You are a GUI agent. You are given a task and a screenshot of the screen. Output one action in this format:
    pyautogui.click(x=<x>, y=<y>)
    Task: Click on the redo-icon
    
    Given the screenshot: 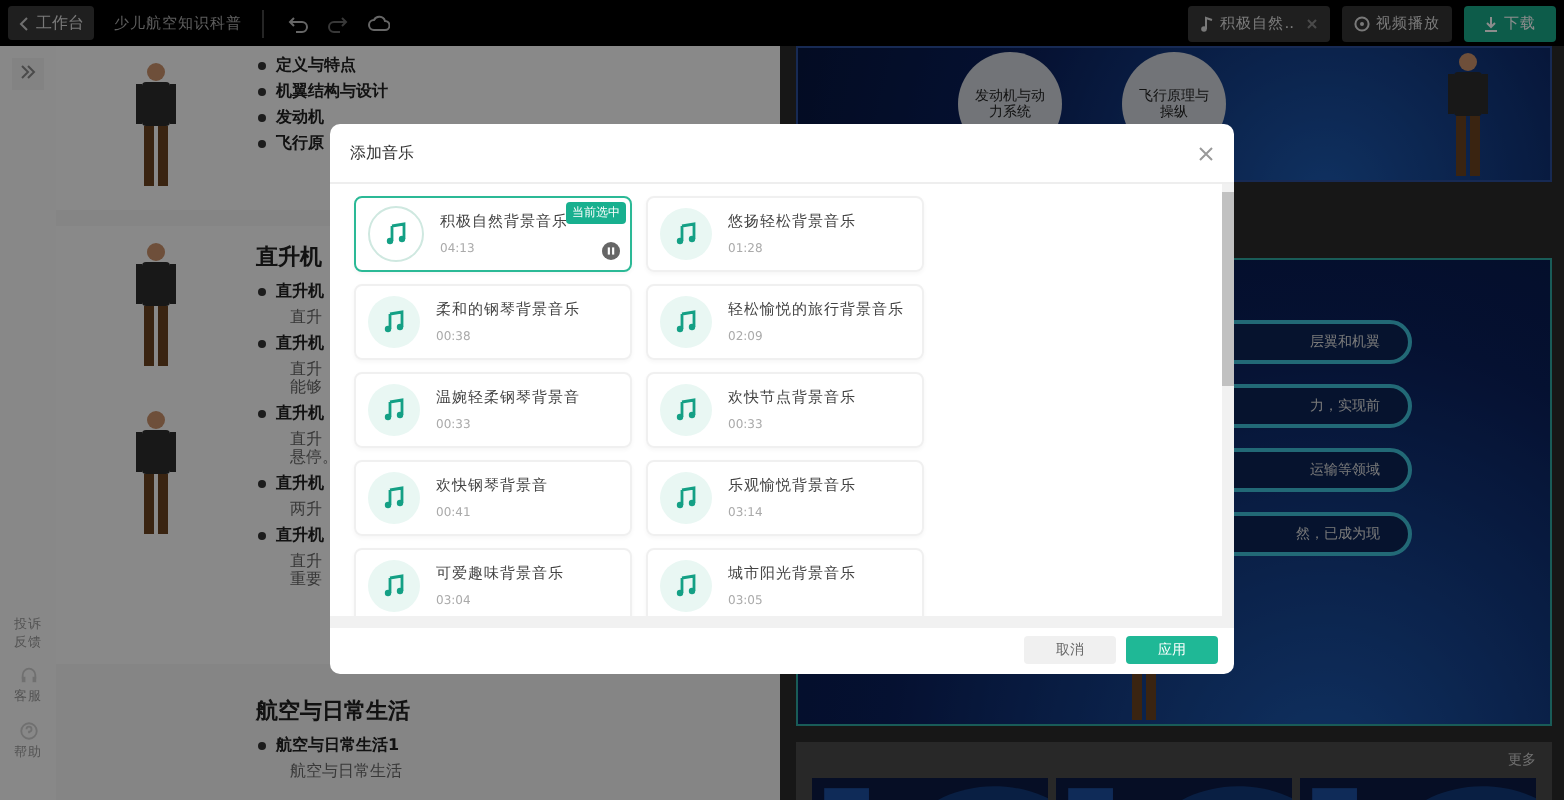 What is the action you would take?
    pyautogui.click(x=338, y=23)
    